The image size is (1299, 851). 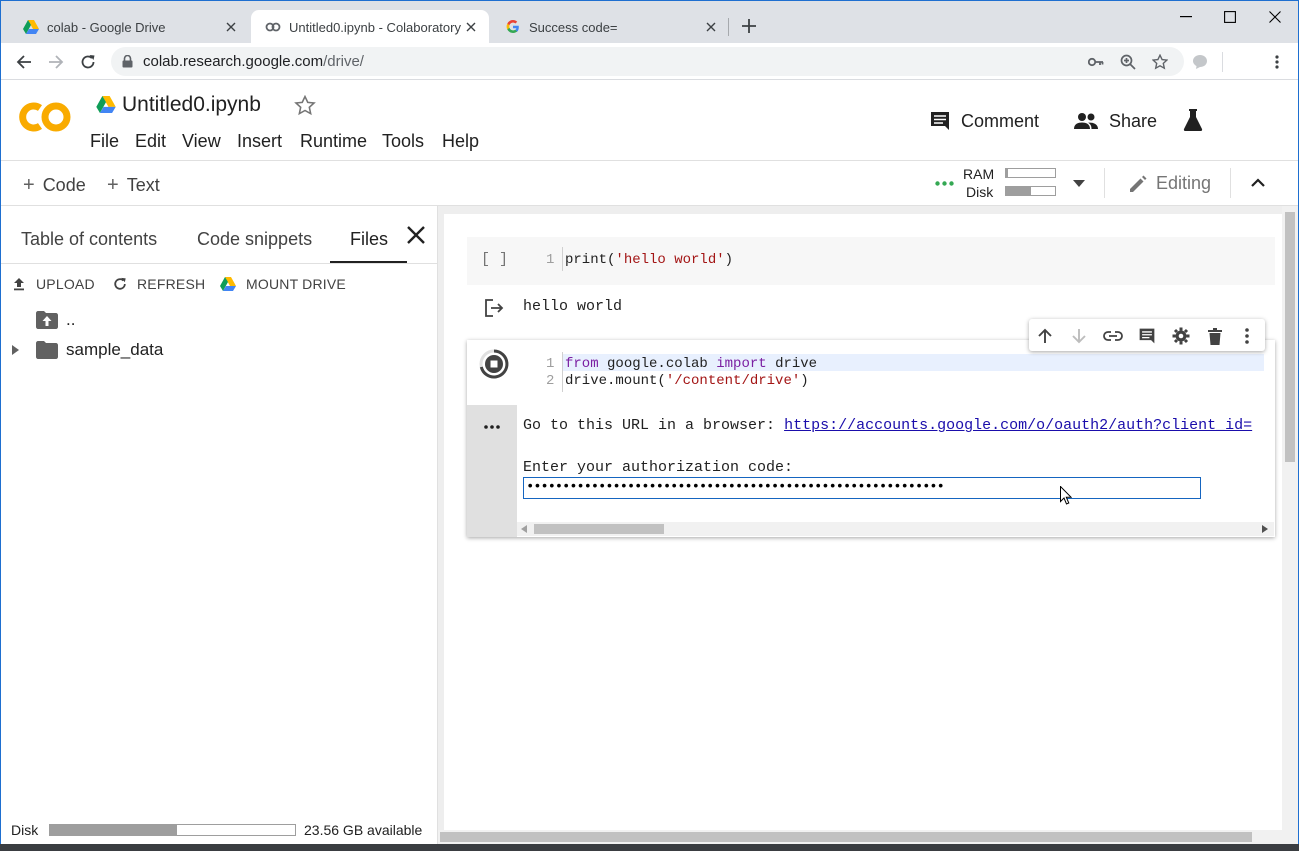 What do you see at coordinates (895, 529) in the screenshot?
I see `output-horizontal-scrollbar` at bounding box center [895, 529].